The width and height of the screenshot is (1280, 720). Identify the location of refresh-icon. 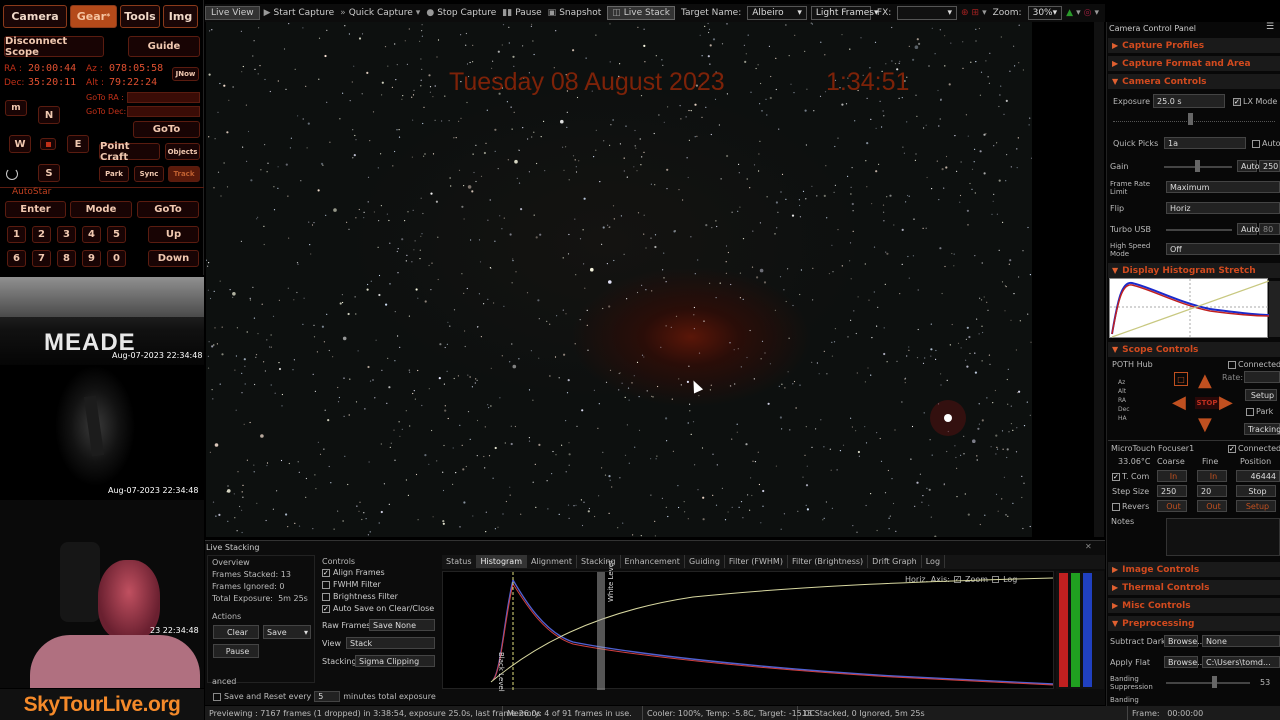
(12, 174).